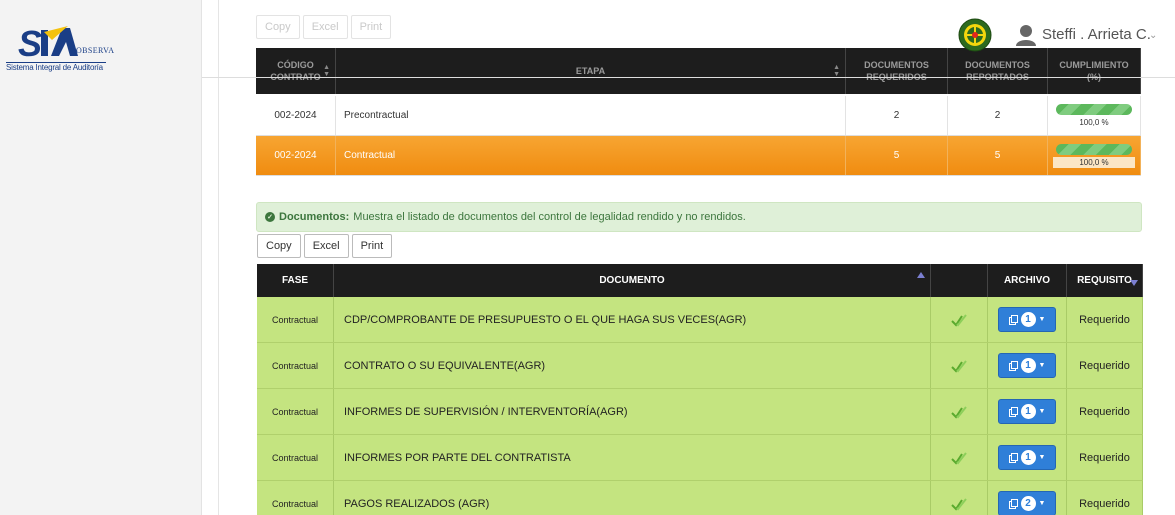 The width and height of the screenshot is (1175, 515). I want to click on brand-tagline: Sistema Integral de Auditoría, so click(54, 67).